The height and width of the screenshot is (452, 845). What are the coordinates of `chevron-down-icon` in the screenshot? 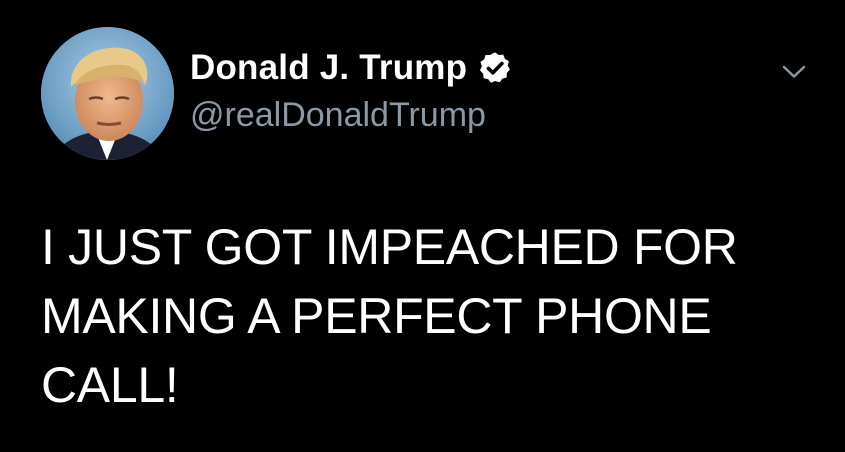 It's located at (794, 72).